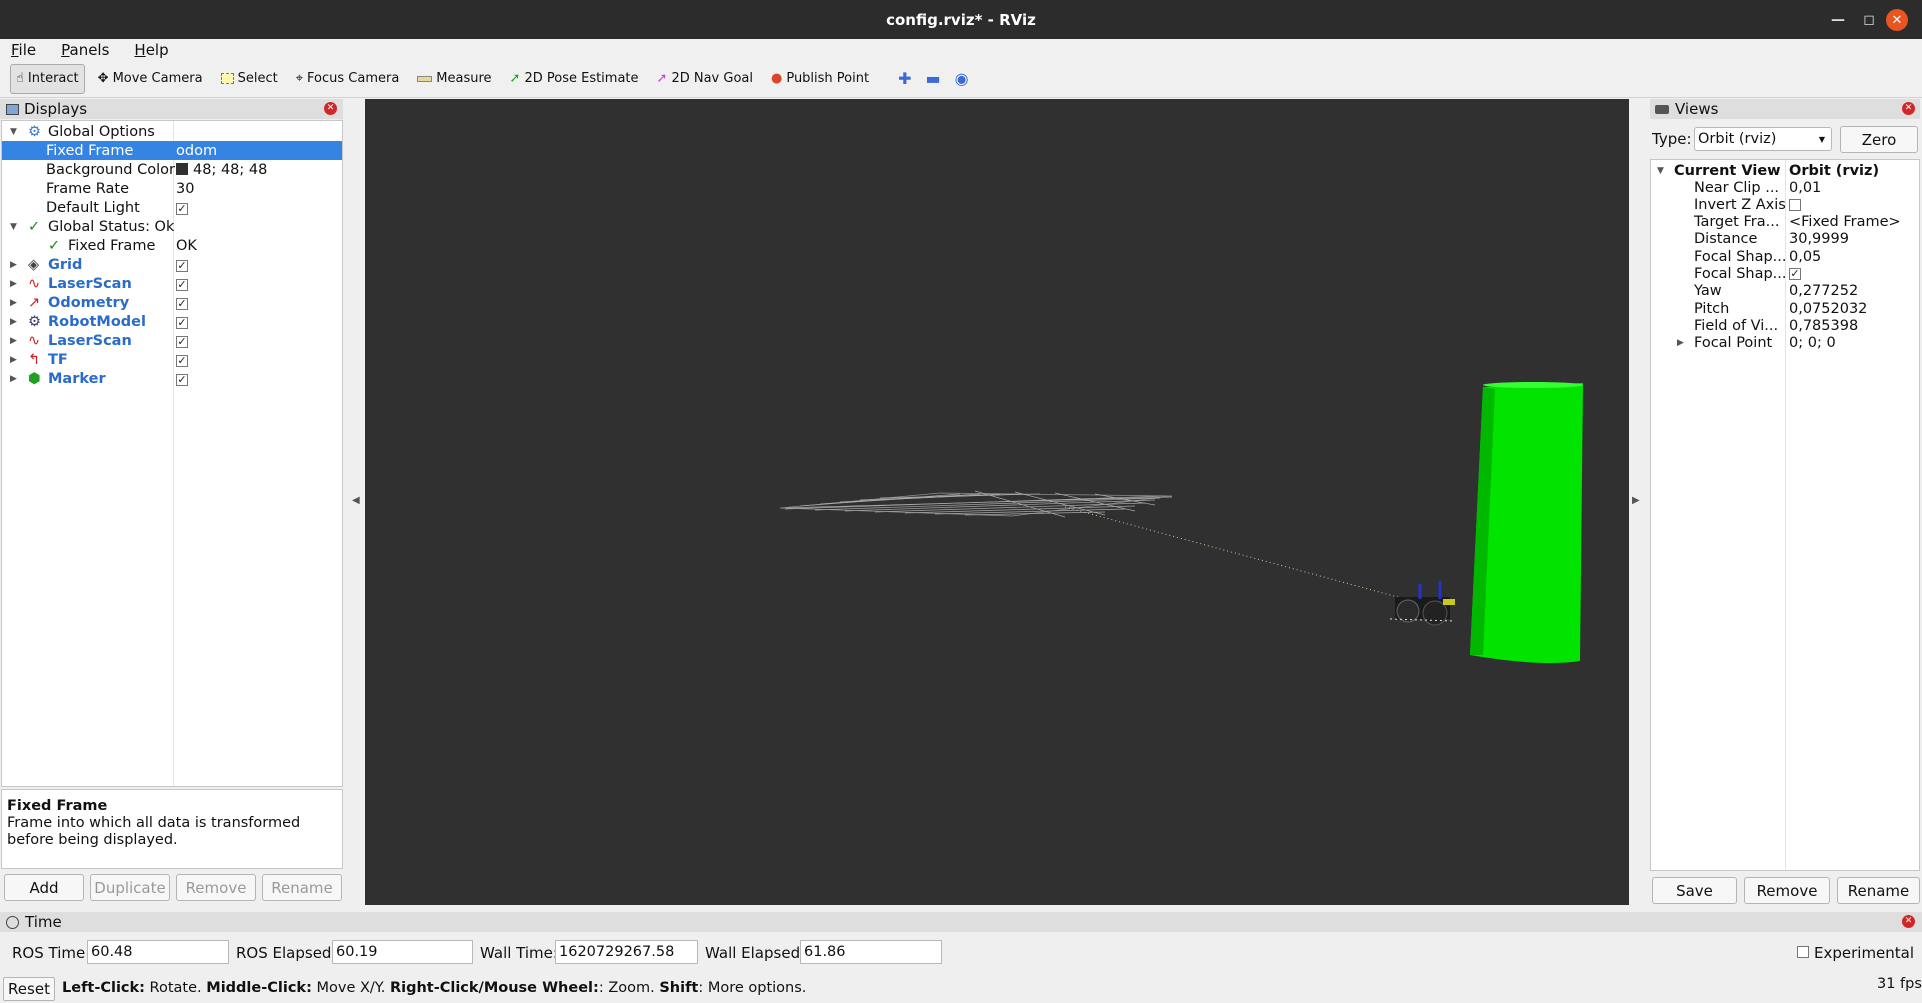 This screenshot has width=1922, height=1003. What do you see at coordinates (34, 378) in the screenshot?
I see `marker-icon: ⬢` at bounding box center [34, 378].